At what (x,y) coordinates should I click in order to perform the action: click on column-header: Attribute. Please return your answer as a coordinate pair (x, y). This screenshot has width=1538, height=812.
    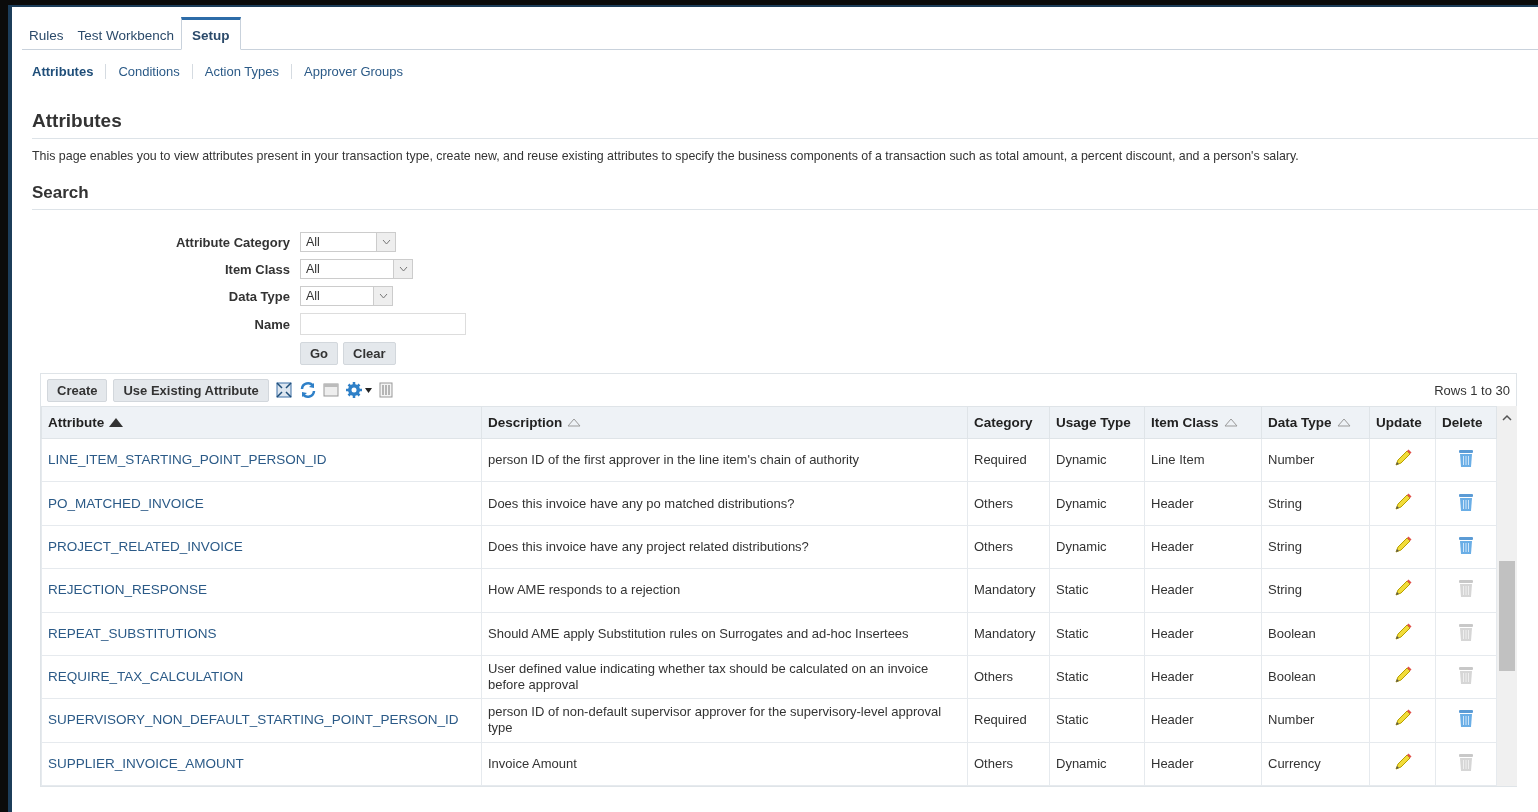
    Looking at the image, I should click on (261, 422).